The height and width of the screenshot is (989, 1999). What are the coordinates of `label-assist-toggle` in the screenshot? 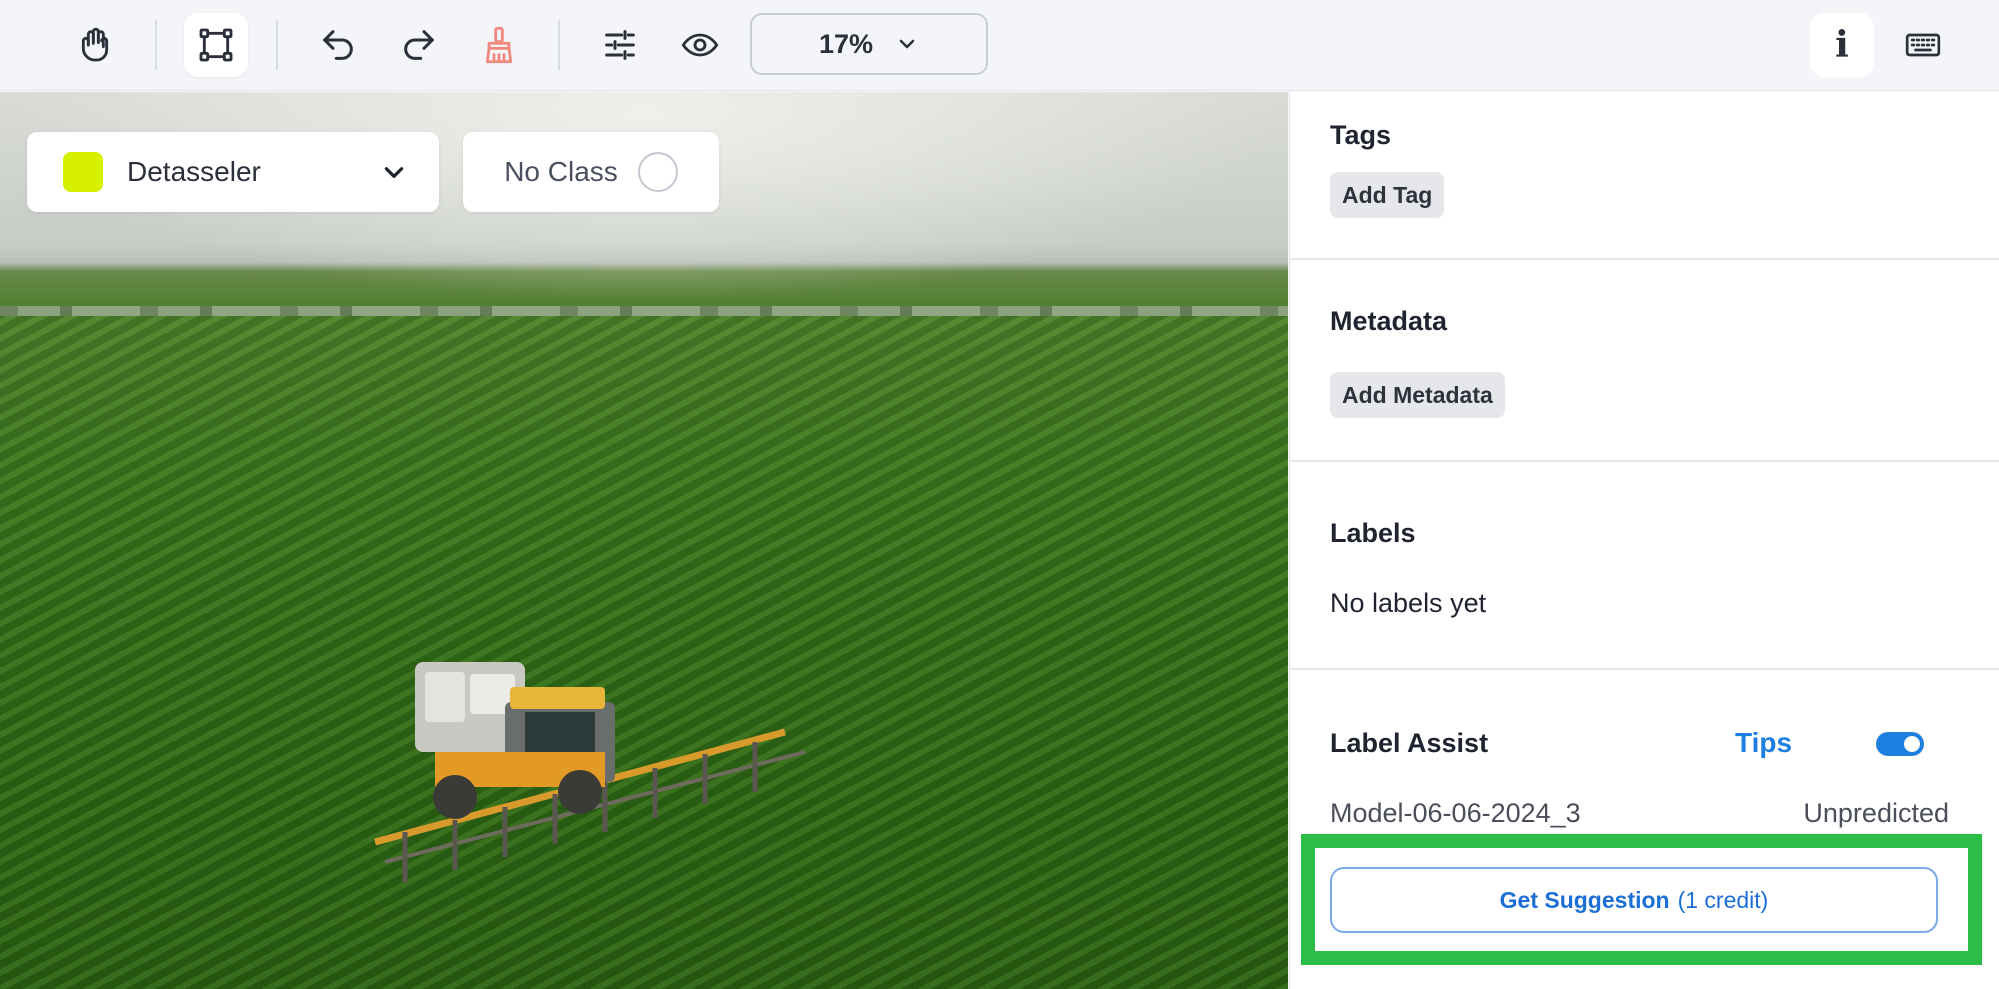 It's located at (1900, 744).